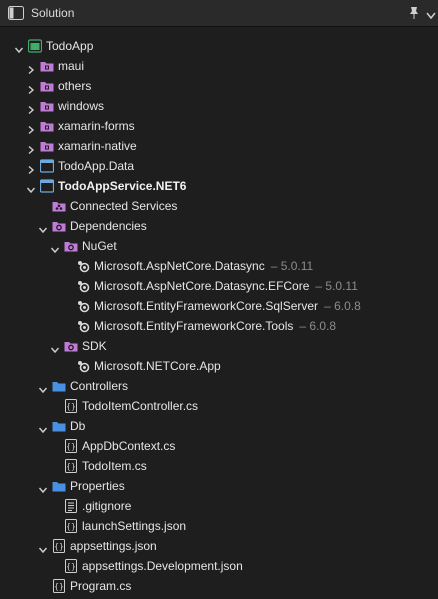 The image size is (438, 599). I want to click on tree-item-label: Properties, so click(97, 486).